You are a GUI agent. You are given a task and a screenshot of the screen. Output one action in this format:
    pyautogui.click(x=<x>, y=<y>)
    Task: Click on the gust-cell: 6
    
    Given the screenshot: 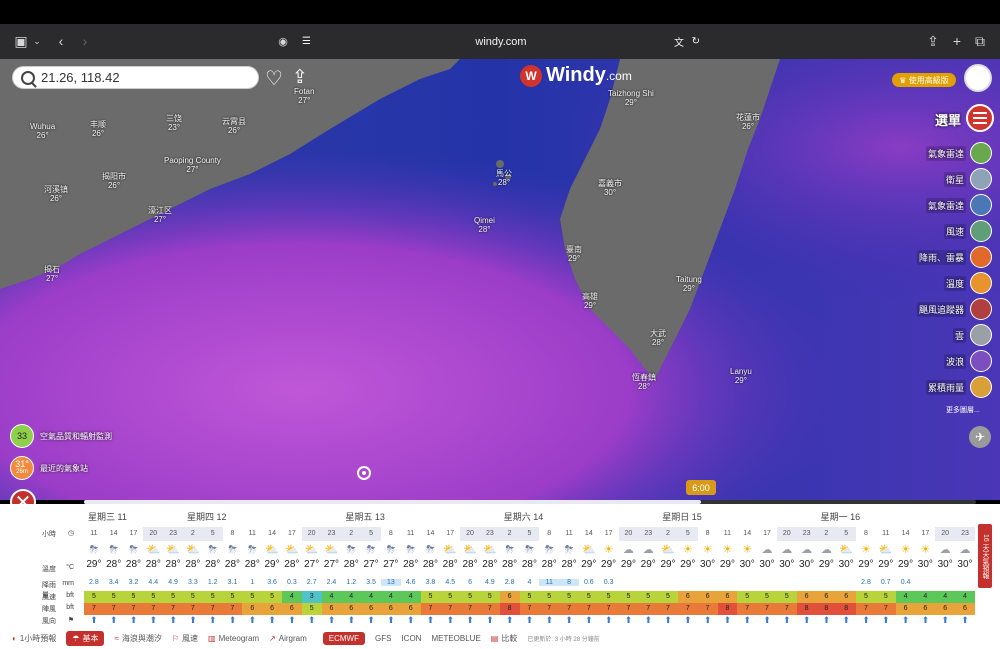 What is the action you would take?
    pyautogui.click(x=252, y=609)
    